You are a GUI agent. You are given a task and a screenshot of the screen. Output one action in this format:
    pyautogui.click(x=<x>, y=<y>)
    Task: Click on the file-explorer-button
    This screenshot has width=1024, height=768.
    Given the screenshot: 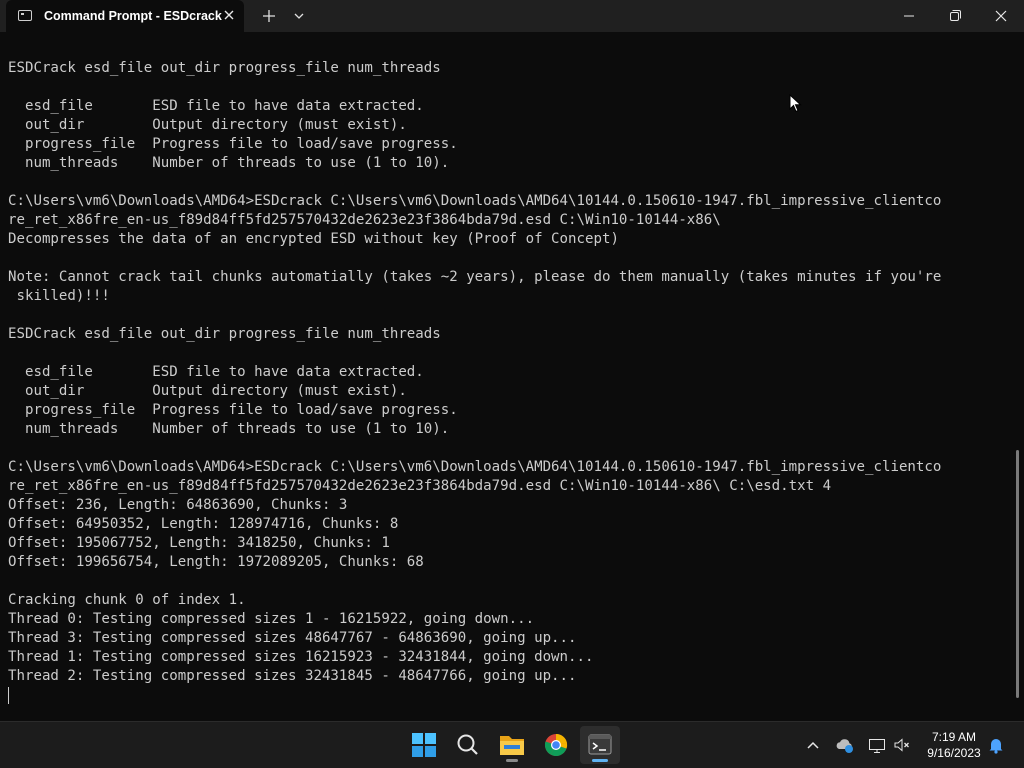 What is the action you would take?
    pyautogui.click(x=512, y=745)
    